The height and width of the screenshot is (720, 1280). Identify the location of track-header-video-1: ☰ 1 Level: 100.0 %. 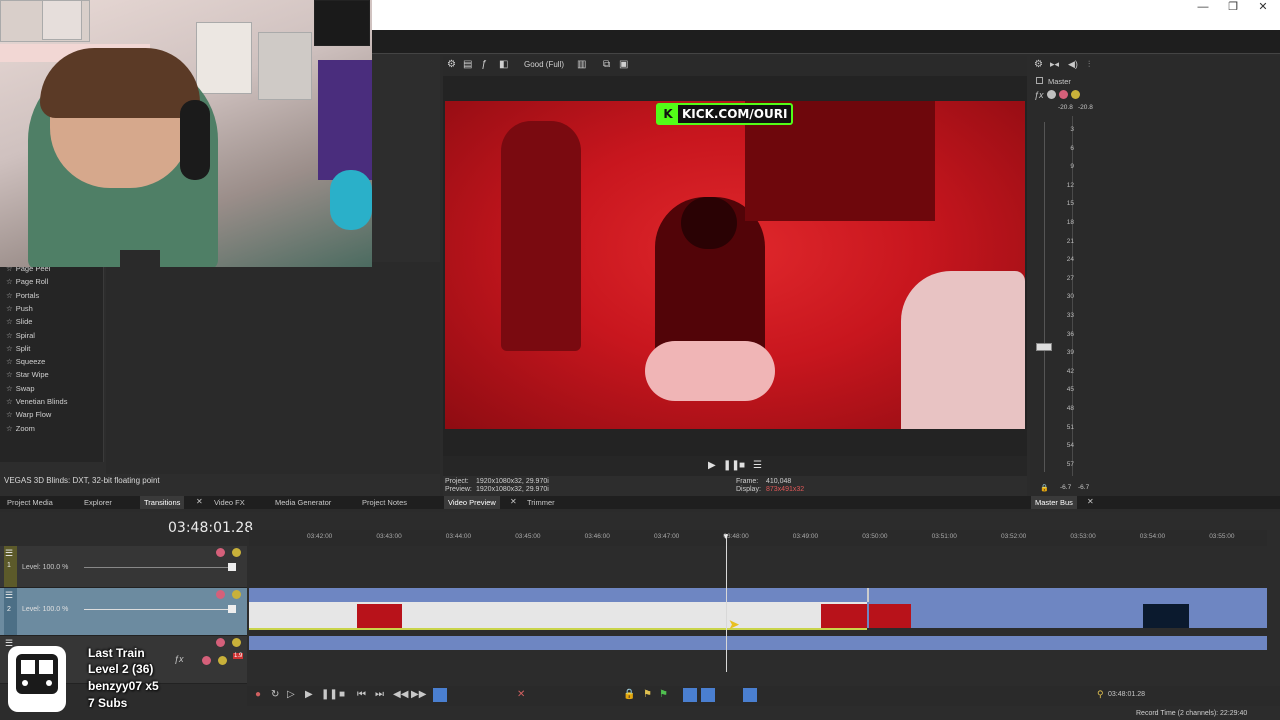
(123, 567).